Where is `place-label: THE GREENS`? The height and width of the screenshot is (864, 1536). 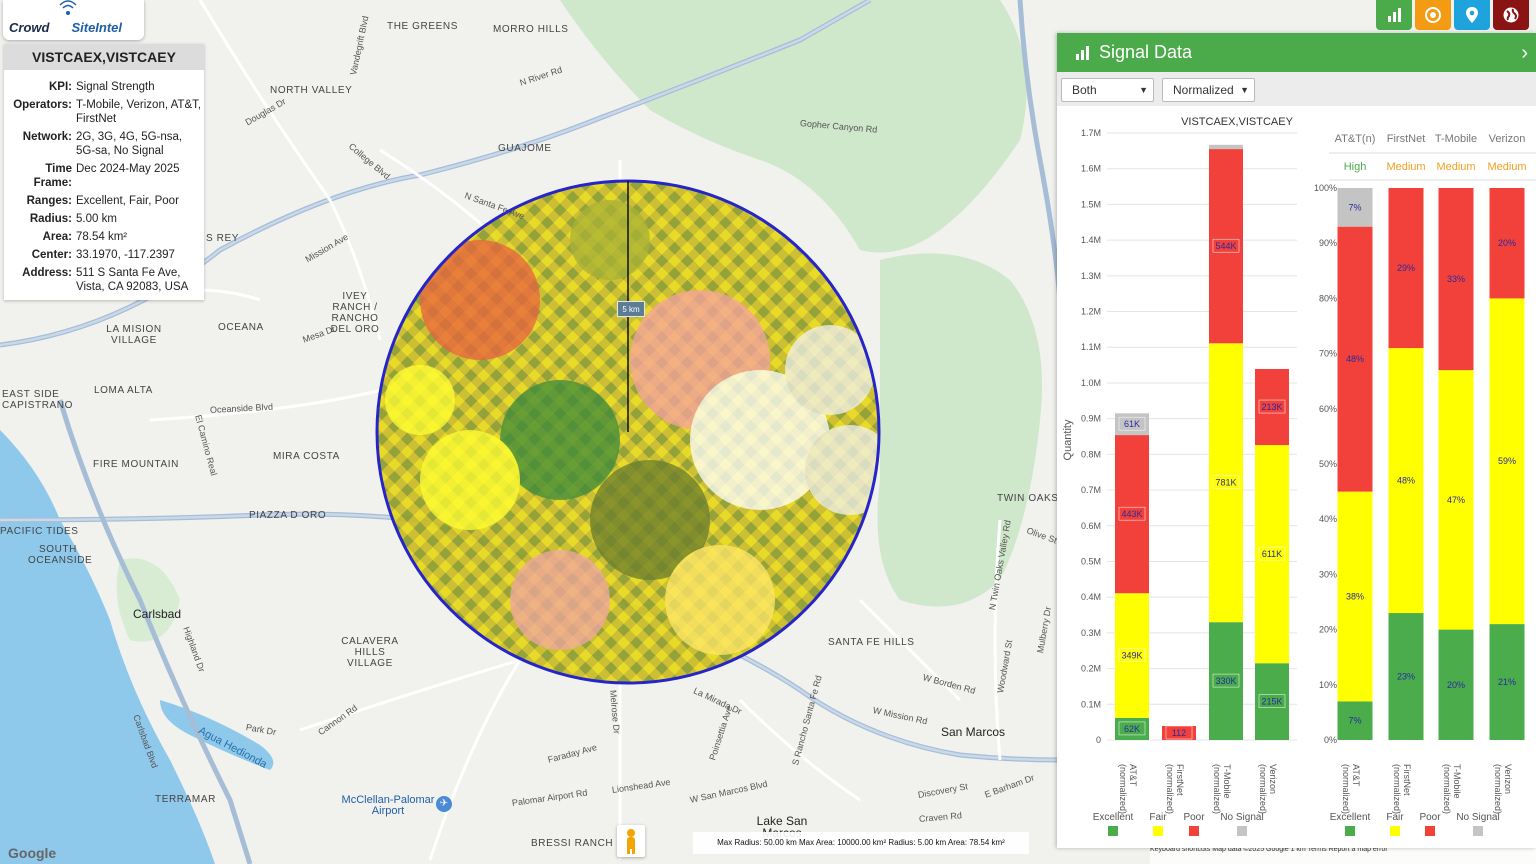 place-label: THE GREENS is located at coordinates (423, 26).